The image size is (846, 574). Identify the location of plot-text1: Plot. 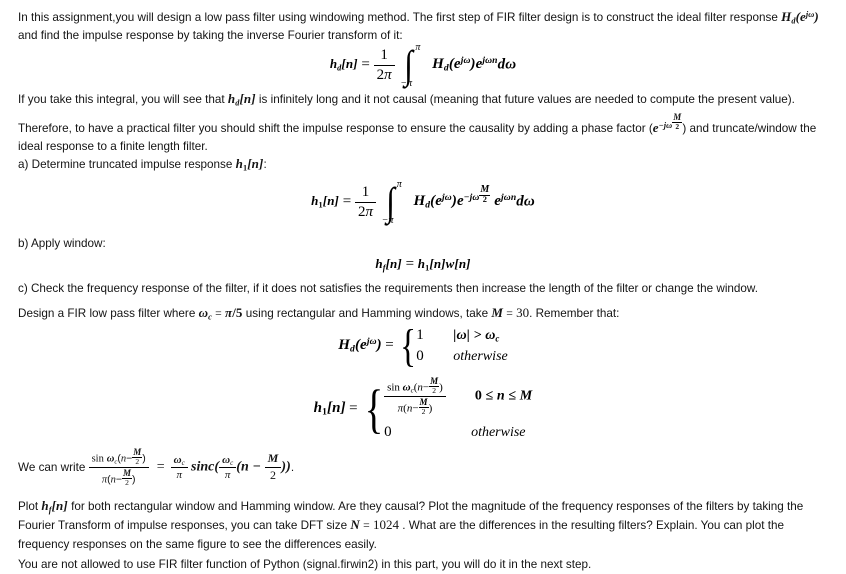
(30, 506).